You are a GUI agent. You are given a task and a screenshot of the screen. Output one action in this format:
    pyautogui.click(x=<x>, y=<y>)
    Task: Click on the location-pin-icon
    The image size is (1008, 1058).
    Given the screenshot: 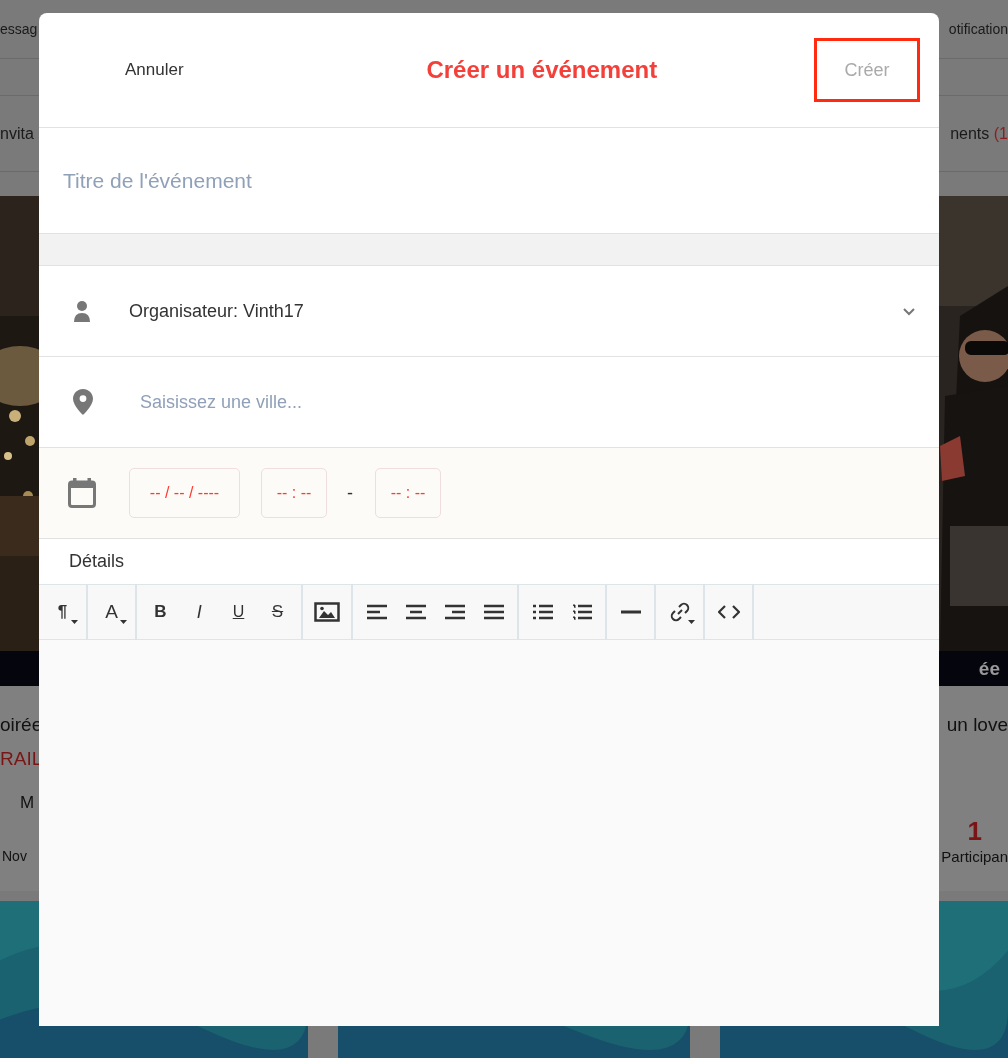 What is the action you would take?
    pyautogui.click(x=83, y=402)
    